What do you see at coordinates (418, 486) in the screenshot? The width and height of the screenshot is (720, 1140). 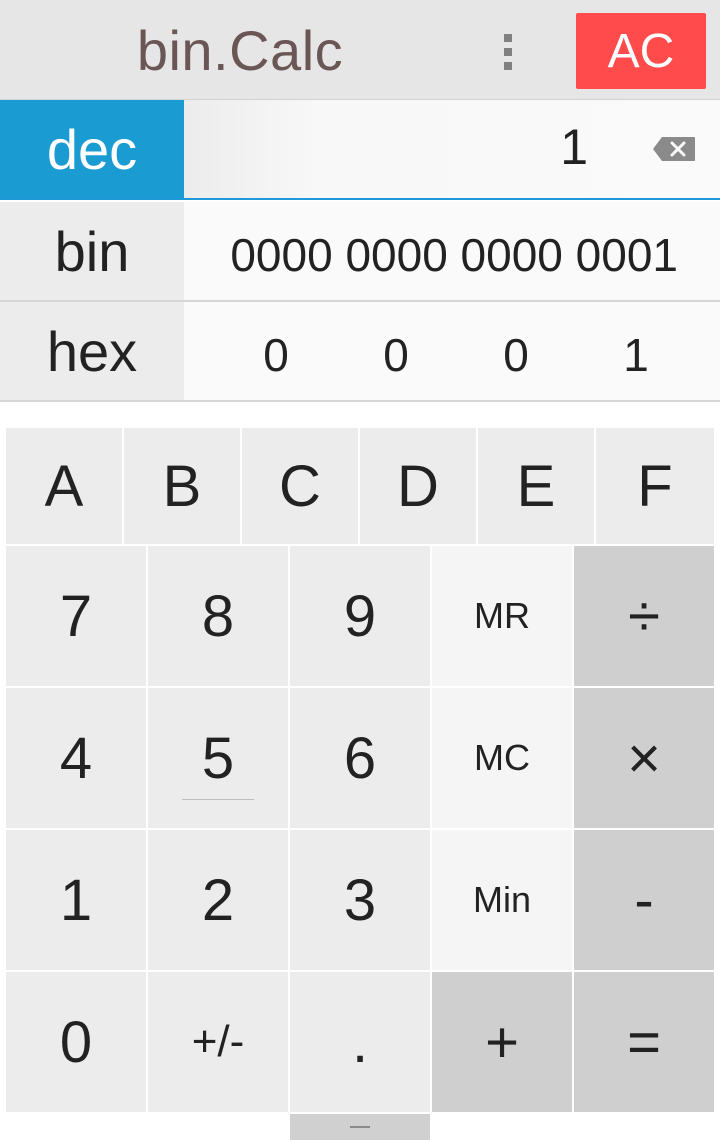 I see `key-d: D` at bounding box center [418, 486].